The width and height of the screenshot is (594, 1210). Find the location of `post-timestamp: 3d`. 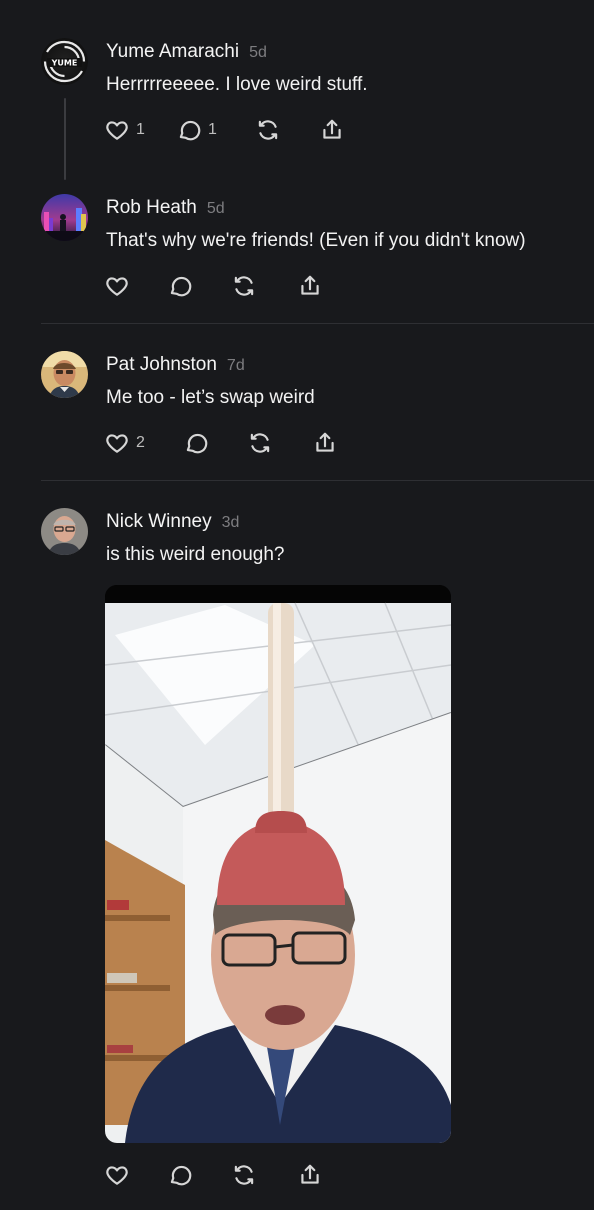

post-timestamp: 3d is located at coordinates (231, 522).